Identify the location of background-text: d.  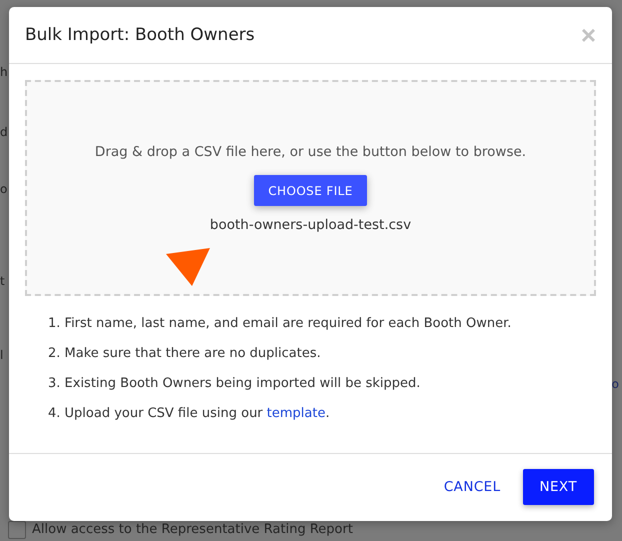
(4, 132).